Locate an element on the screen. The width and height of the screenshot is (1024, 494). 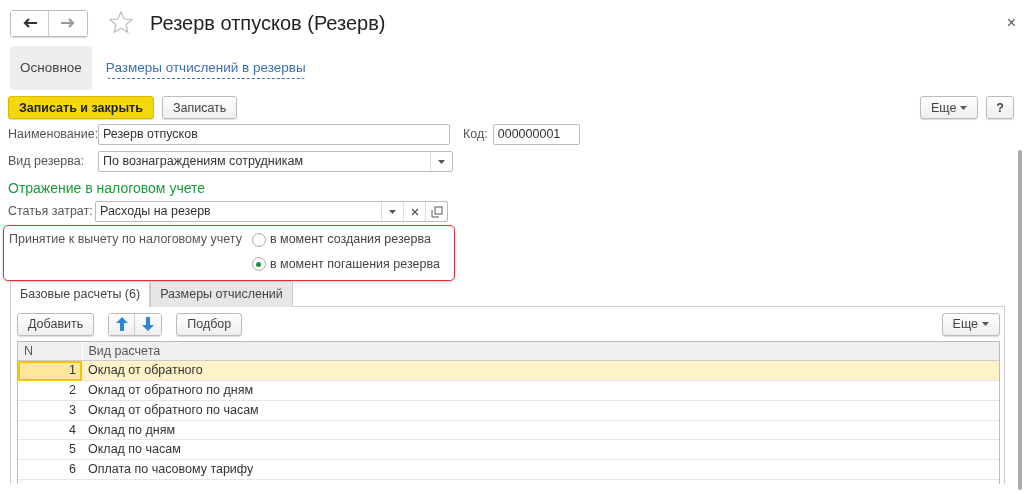
save-and-close-button: Записать и закрыть is located at coordinates (81, 108).